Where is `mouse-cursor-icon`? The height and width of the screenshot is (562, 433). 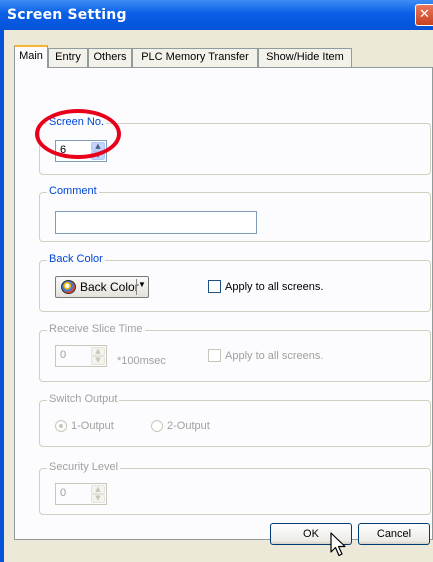 mouse-cursor-icon is located at coordinates (338, 544).